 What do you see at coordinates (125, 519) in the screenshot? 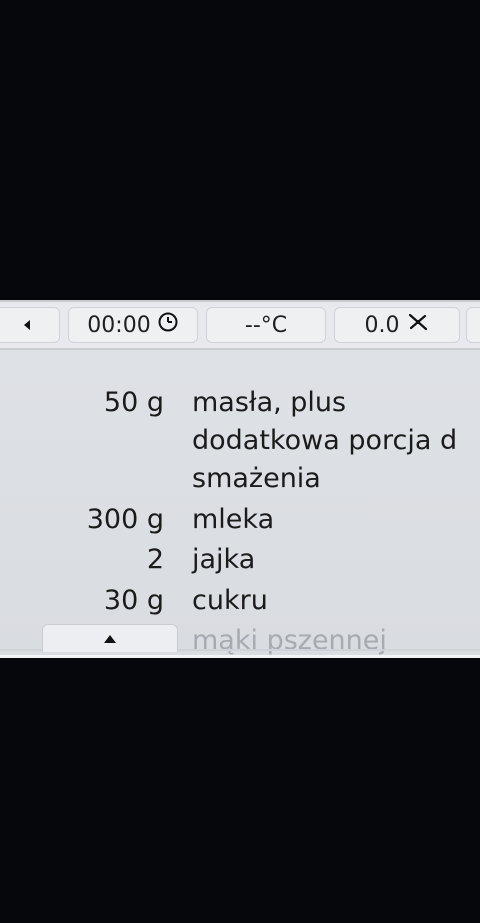
I see `ingredient-qty: 300 g` at bounding box center [125, 519].